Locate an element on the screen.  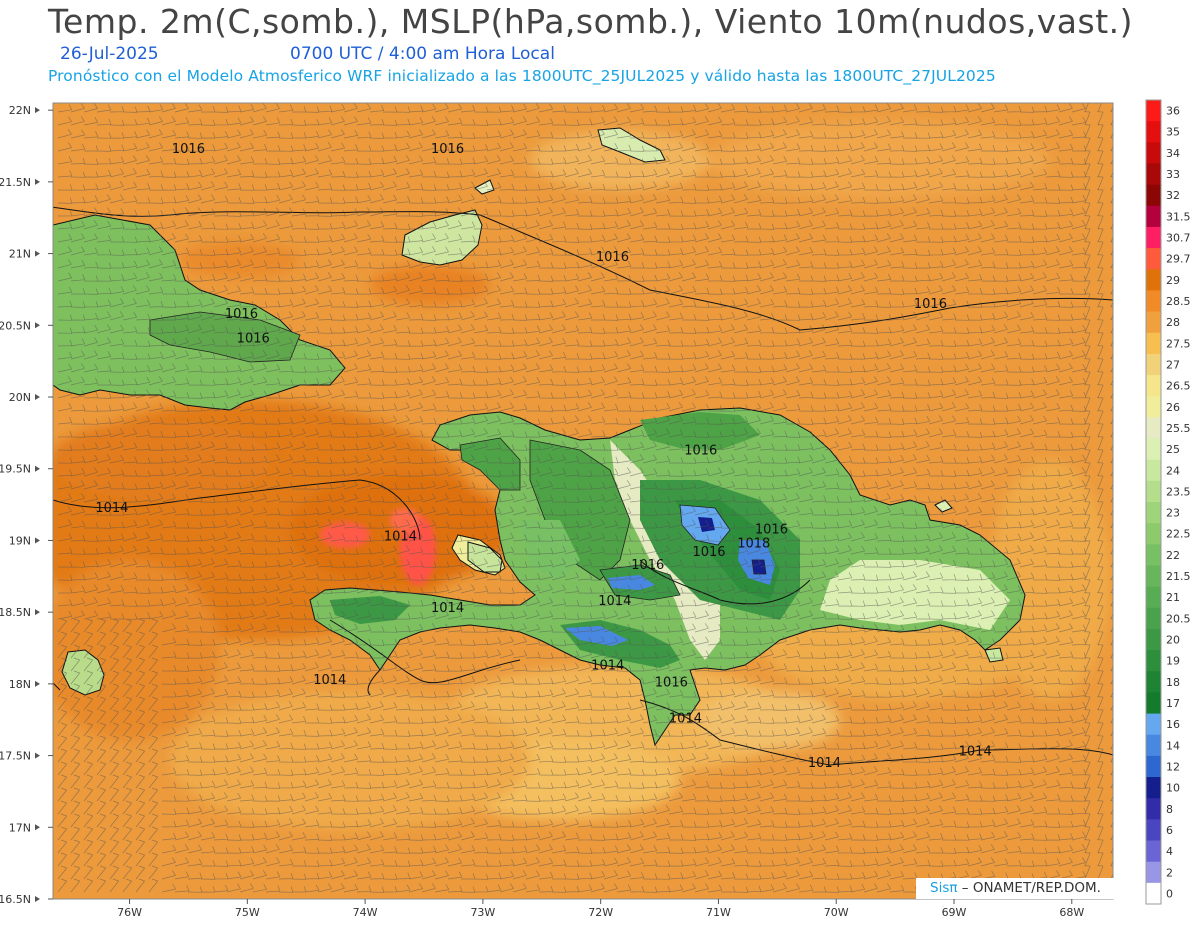
lat-tick-label: 20.5N is located at coordinates (15, 325).